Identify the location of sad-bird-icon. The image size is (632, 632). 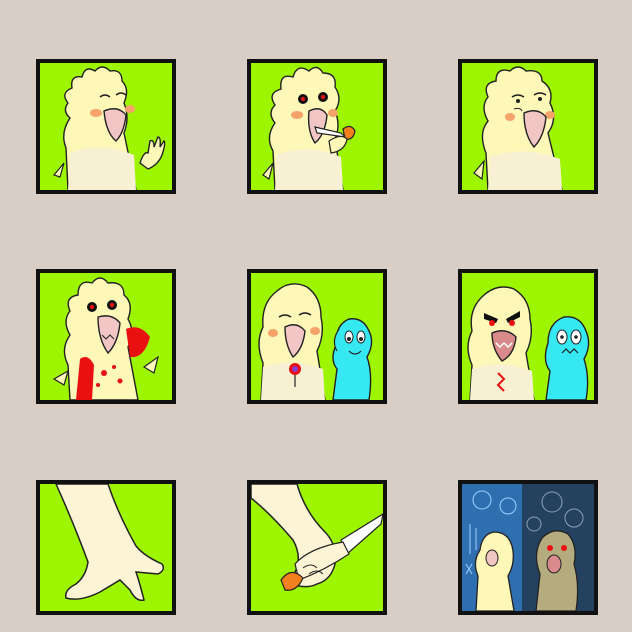
(518, 128).